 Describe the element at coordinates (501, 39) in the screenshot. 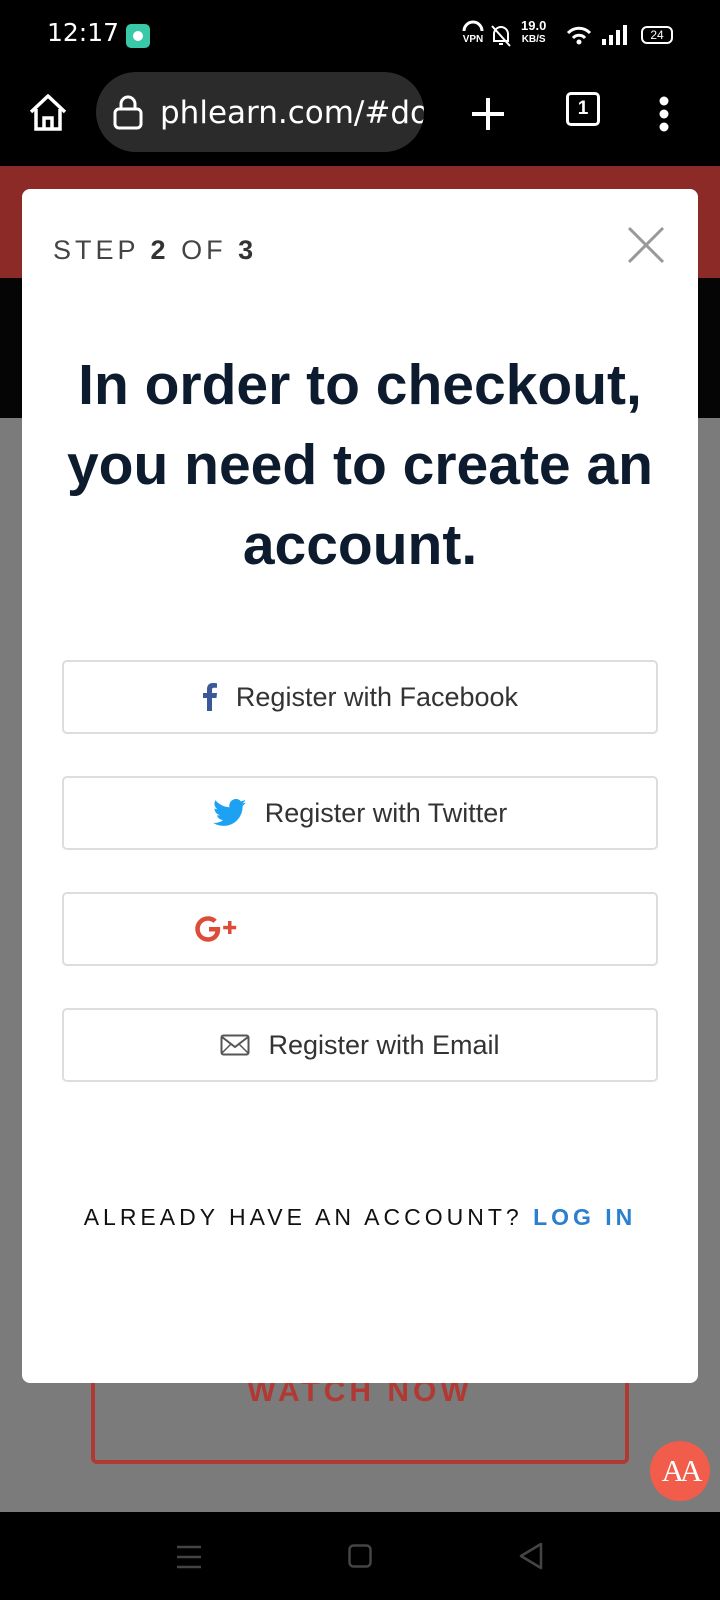

I see `bell-muted-icon` at that location.